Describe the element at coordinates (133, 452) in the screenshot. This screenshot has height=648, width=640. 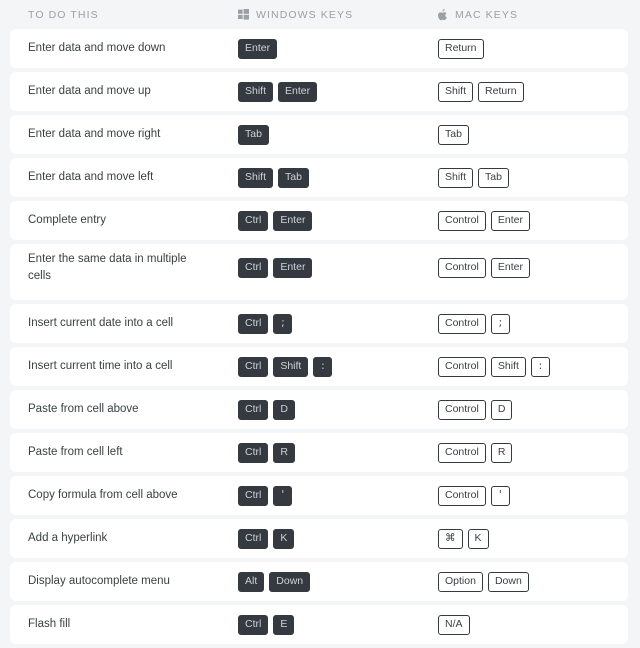
I see `task-cell: Paste from cell left` at that location.